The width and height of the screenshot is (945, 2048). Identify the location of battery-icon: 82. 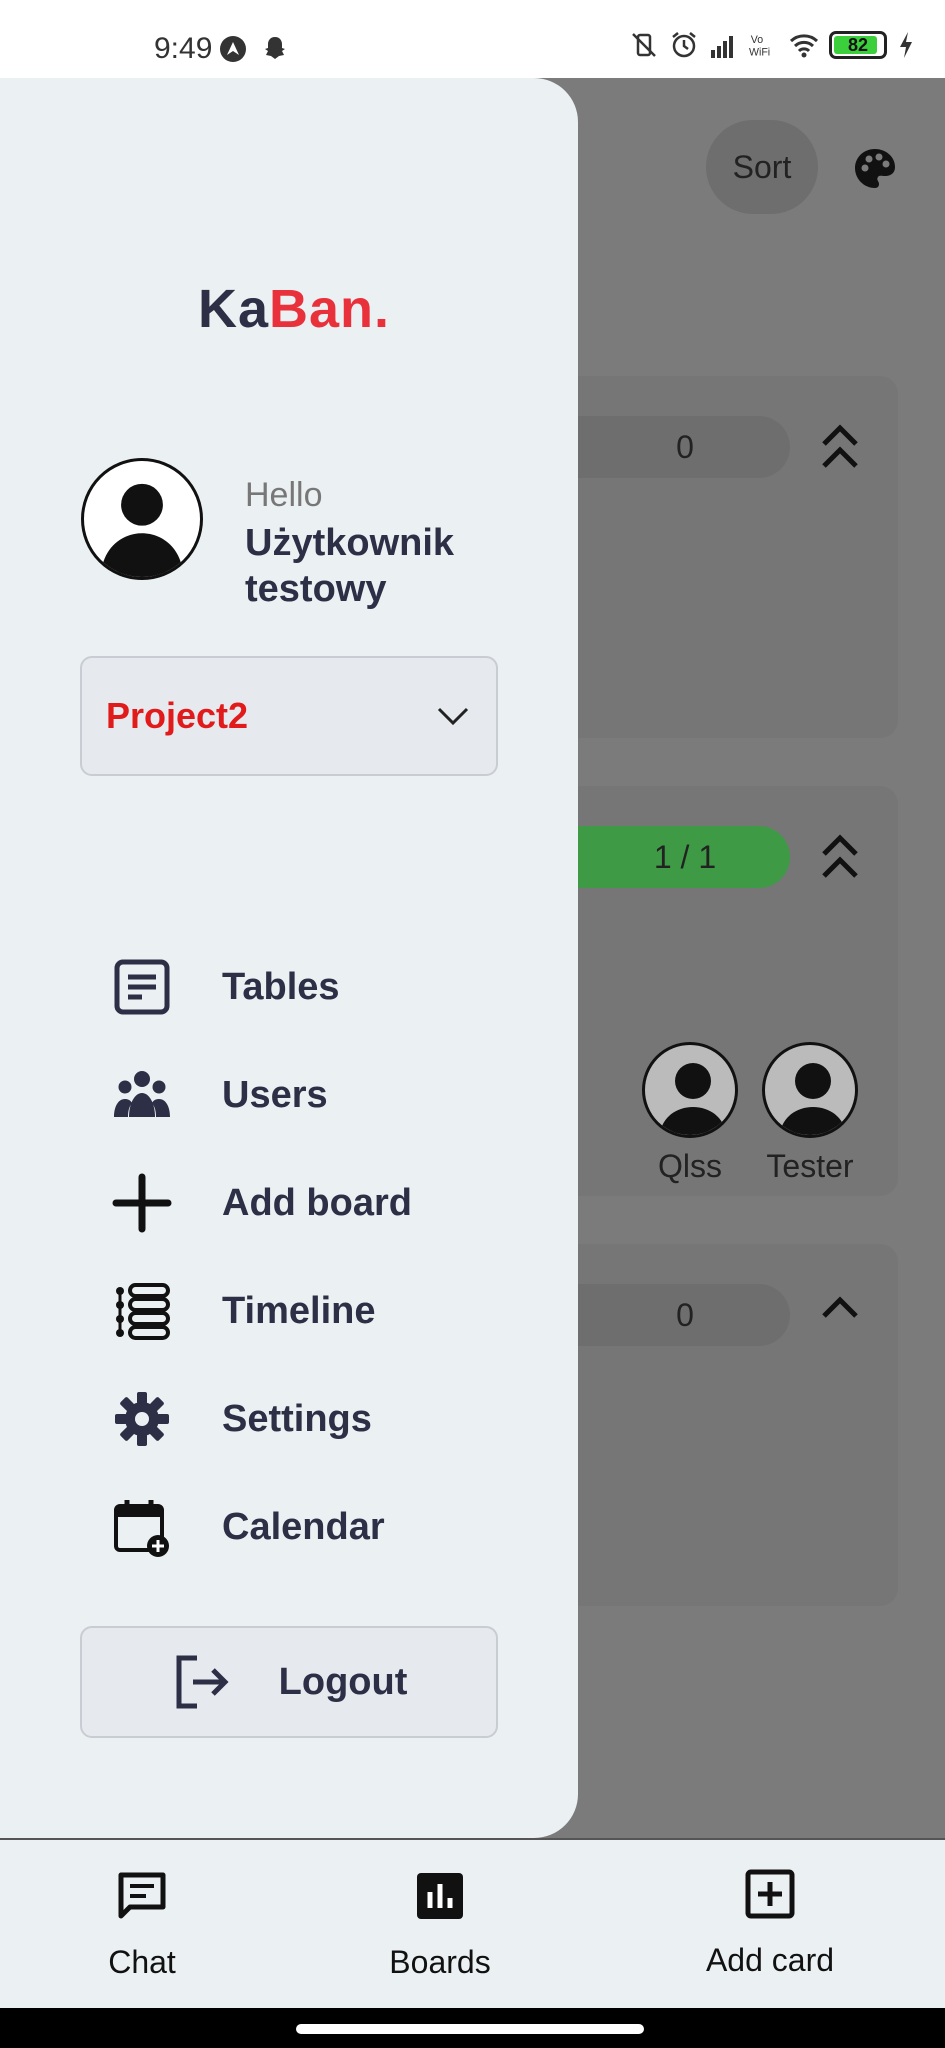
(858, 45).